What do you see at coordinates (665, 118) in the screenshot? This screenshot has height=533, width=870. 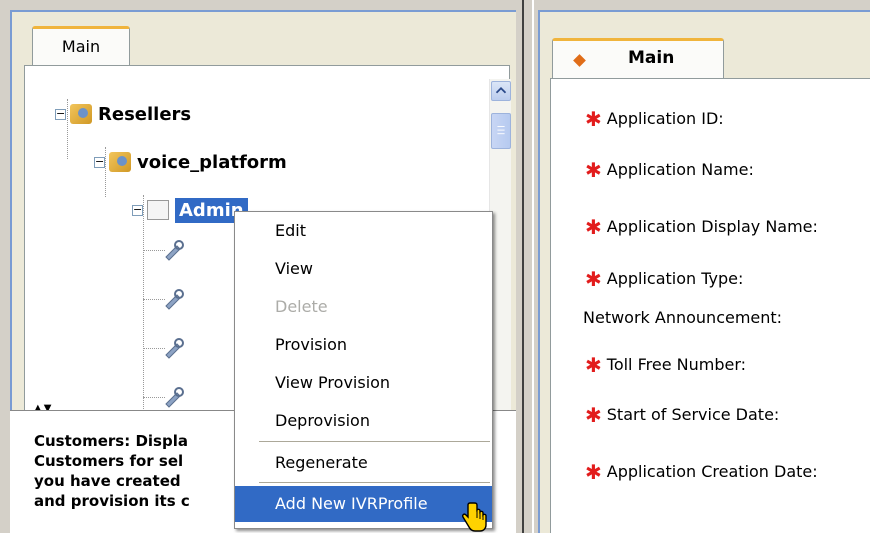 I see `field-label: Application ID:` at bounding box center [665, 118].